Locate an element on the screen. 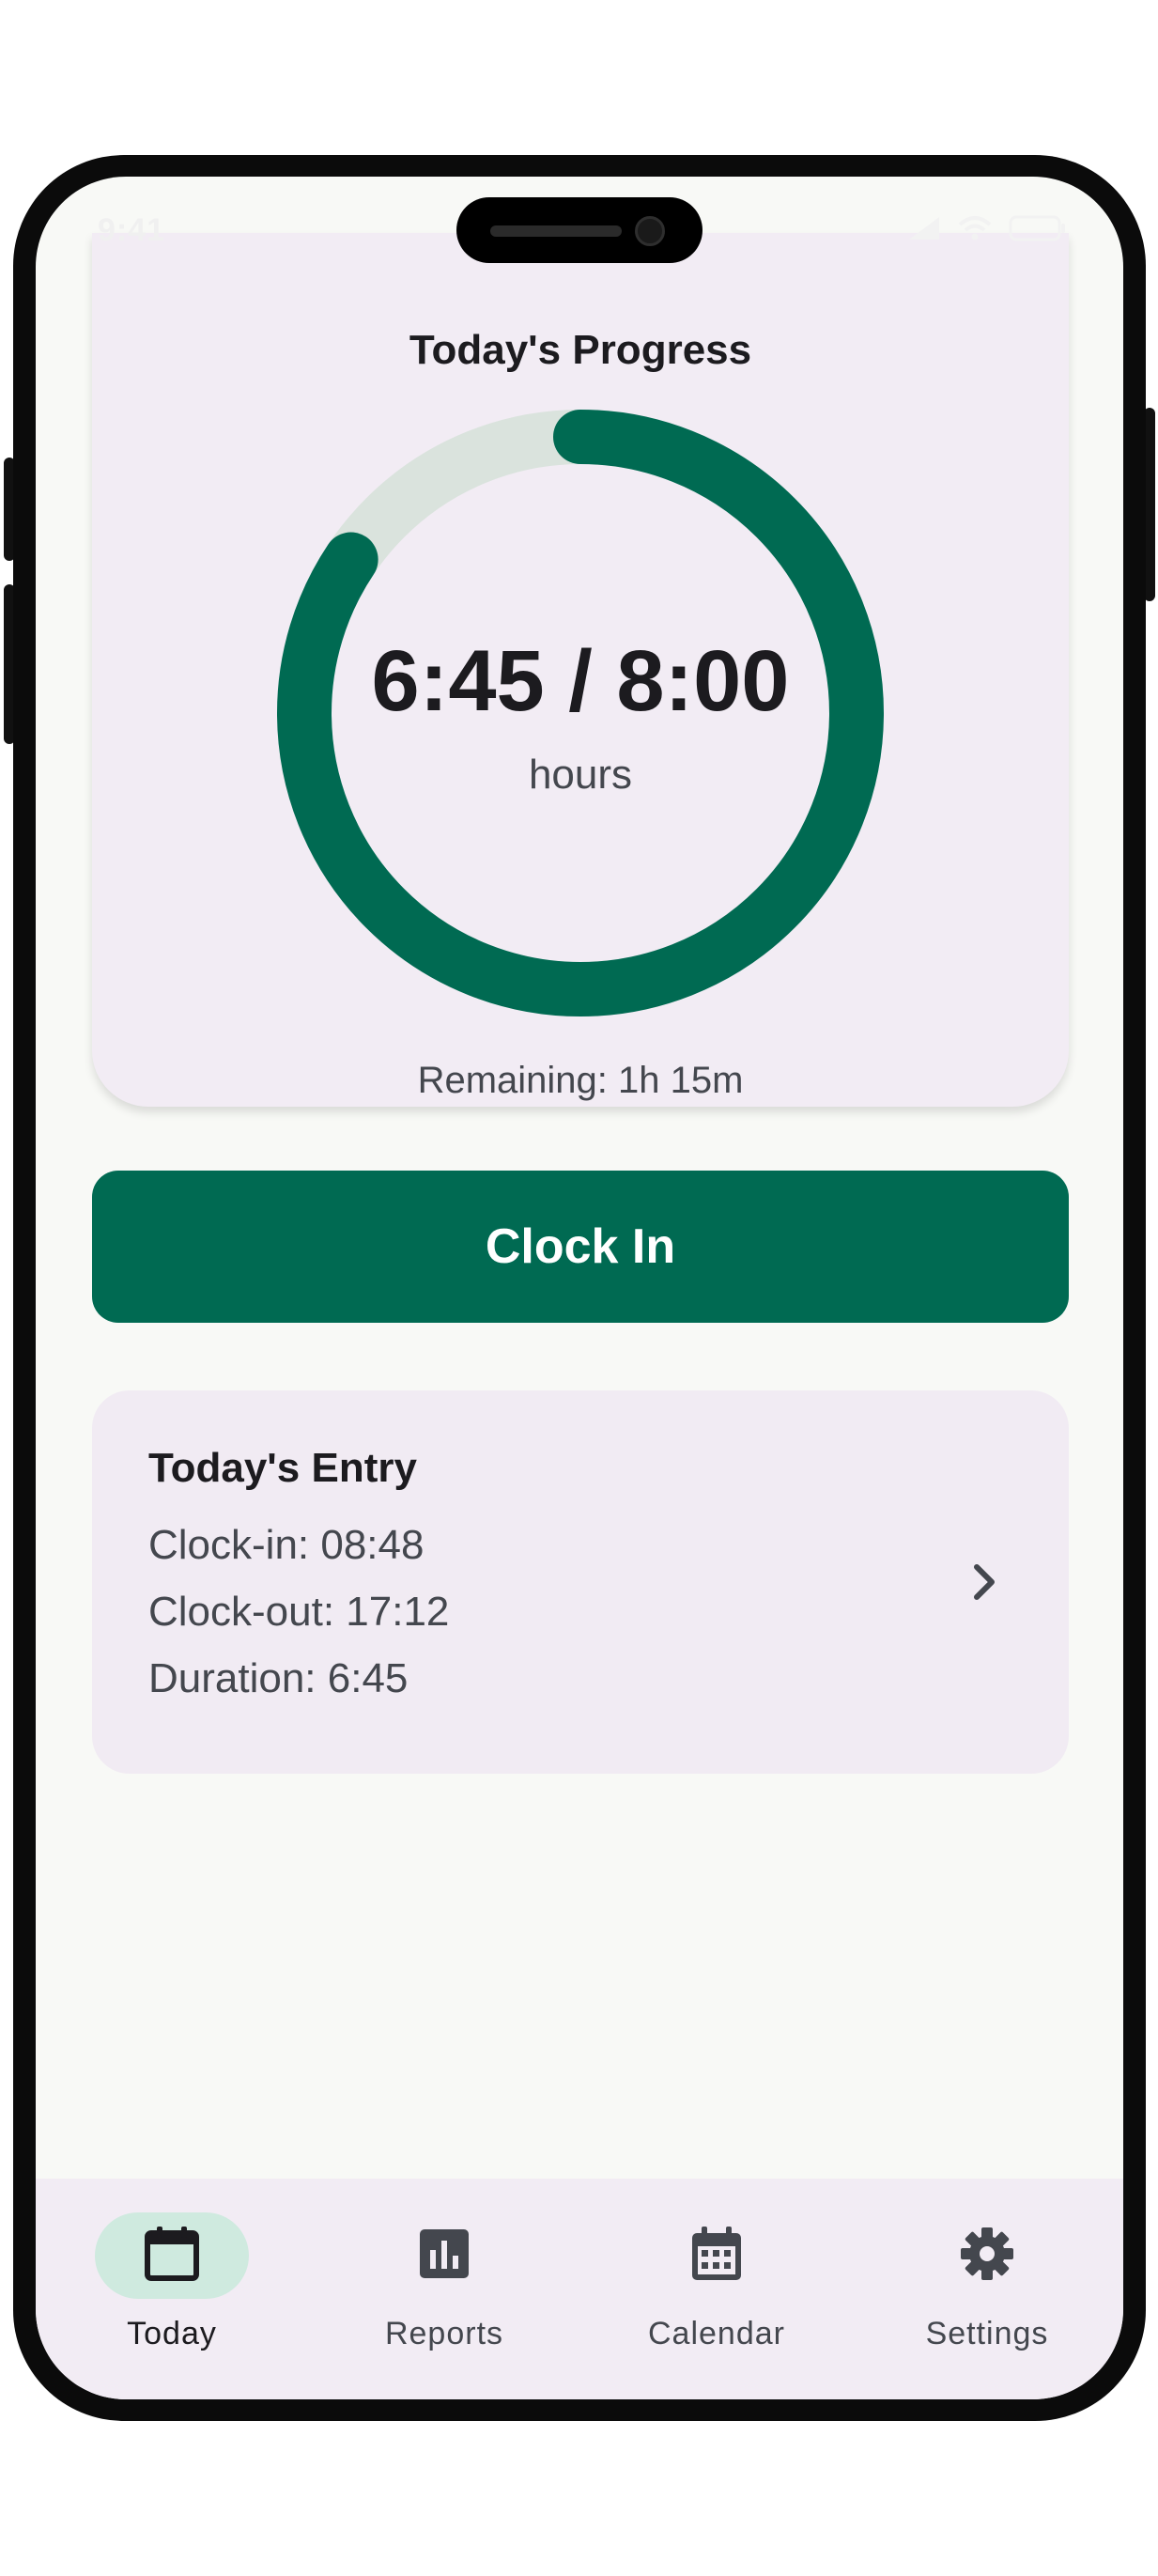 This screenshot has height=2576, width=1158. nav-item-calendar: Calendar is located at coordinates (716, 2289).